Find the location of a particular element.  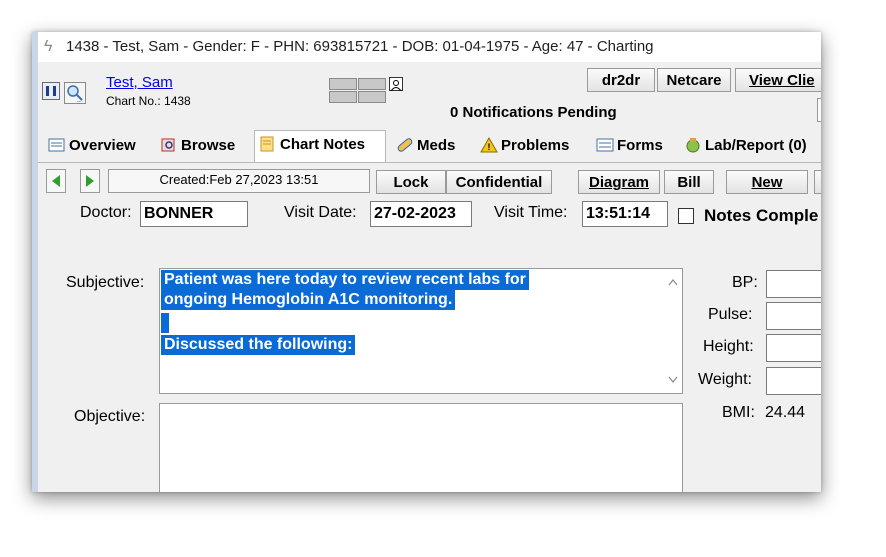

patient-card-icon is located at coordinates (51, 91).